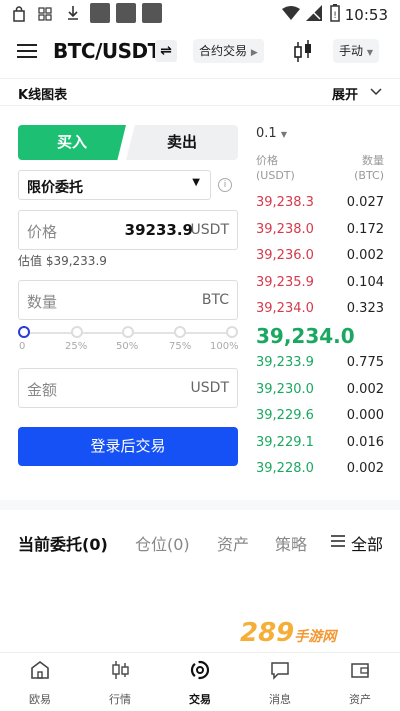  I want to click on bid-row: 39,228.0 0.002, so click(320, 472).